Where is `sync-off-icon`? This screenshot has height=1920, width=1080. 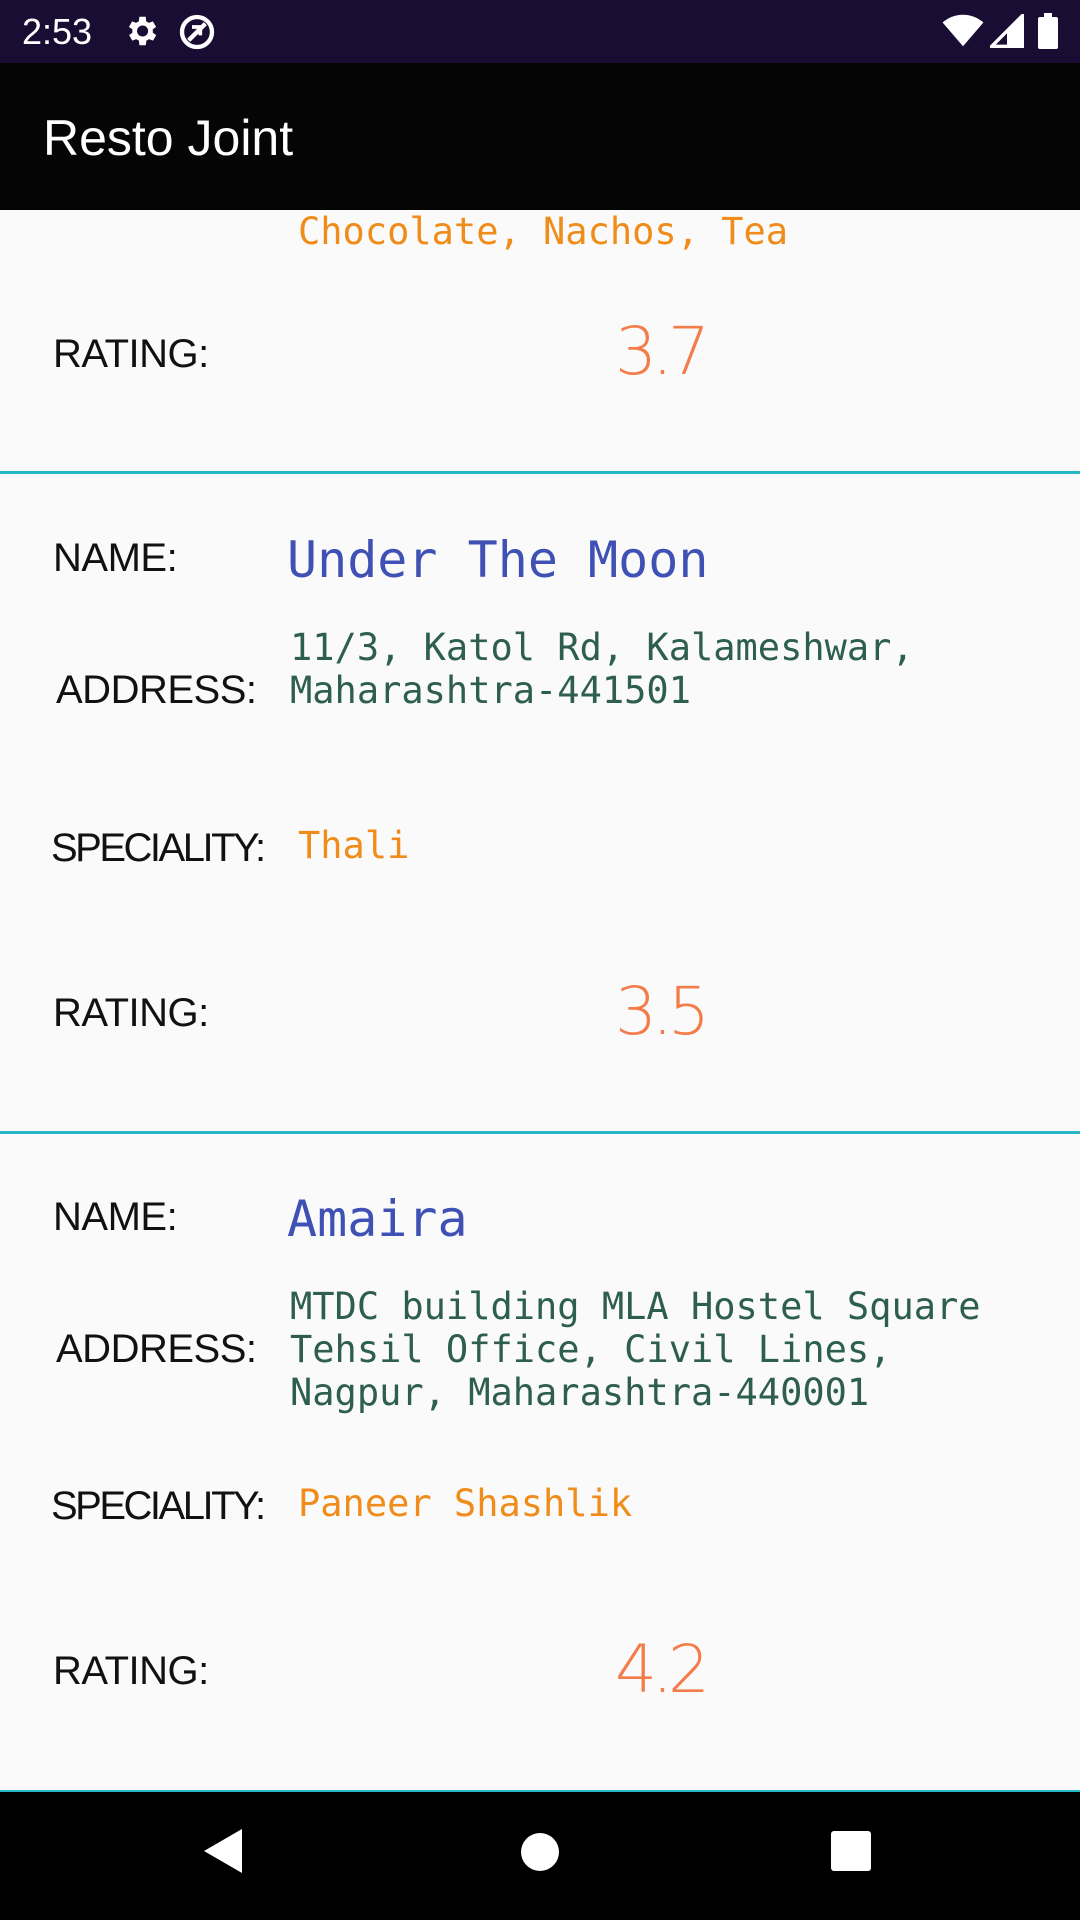 sync-off-icon is located at coordinates (197, 34).